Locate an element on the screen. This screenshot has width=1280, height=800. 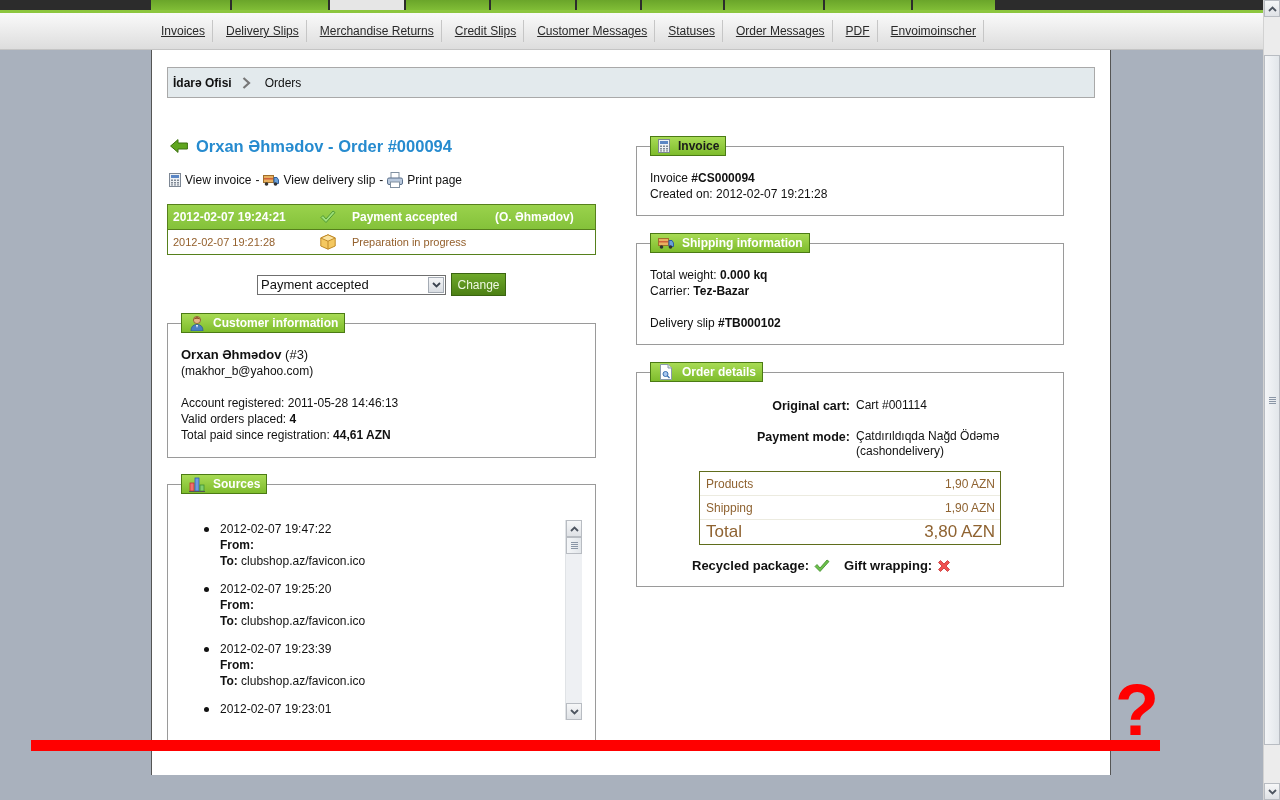
caret-icon is located at coordinates (436, 284).